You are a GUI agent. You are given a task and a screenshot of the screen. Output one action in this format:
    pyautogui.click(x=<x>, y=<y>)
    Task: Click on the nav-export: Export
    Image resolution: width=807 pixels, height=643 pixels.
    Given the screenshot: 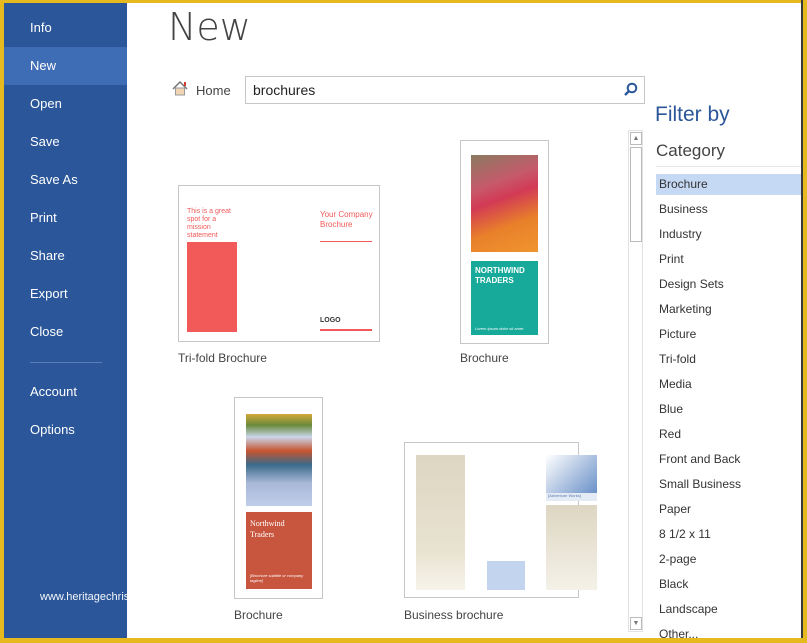 What is the action you would take?
    pyautogui.click(x=65, y=294)
    